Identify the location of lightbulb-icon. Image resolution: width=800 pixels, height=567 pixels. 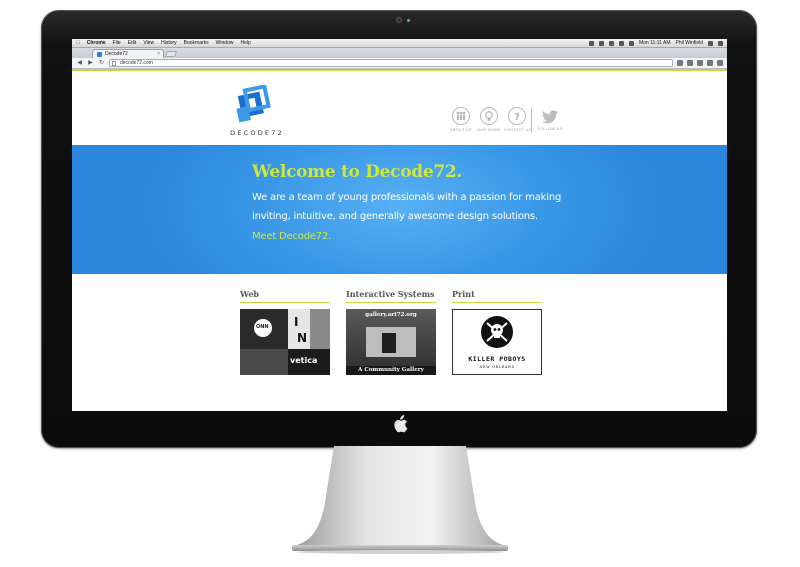
(489, 116).